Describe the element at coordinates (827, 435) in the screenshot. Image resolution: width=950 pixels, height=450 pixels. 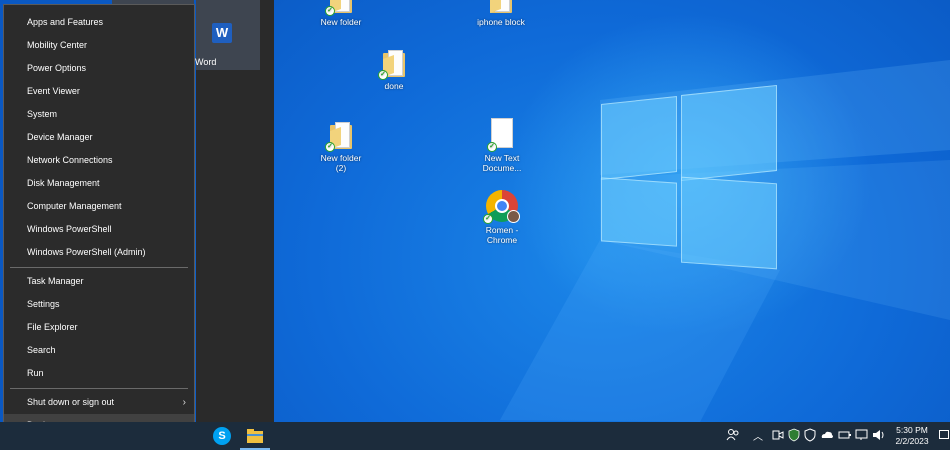
I see `onedrive-icon` at that location.